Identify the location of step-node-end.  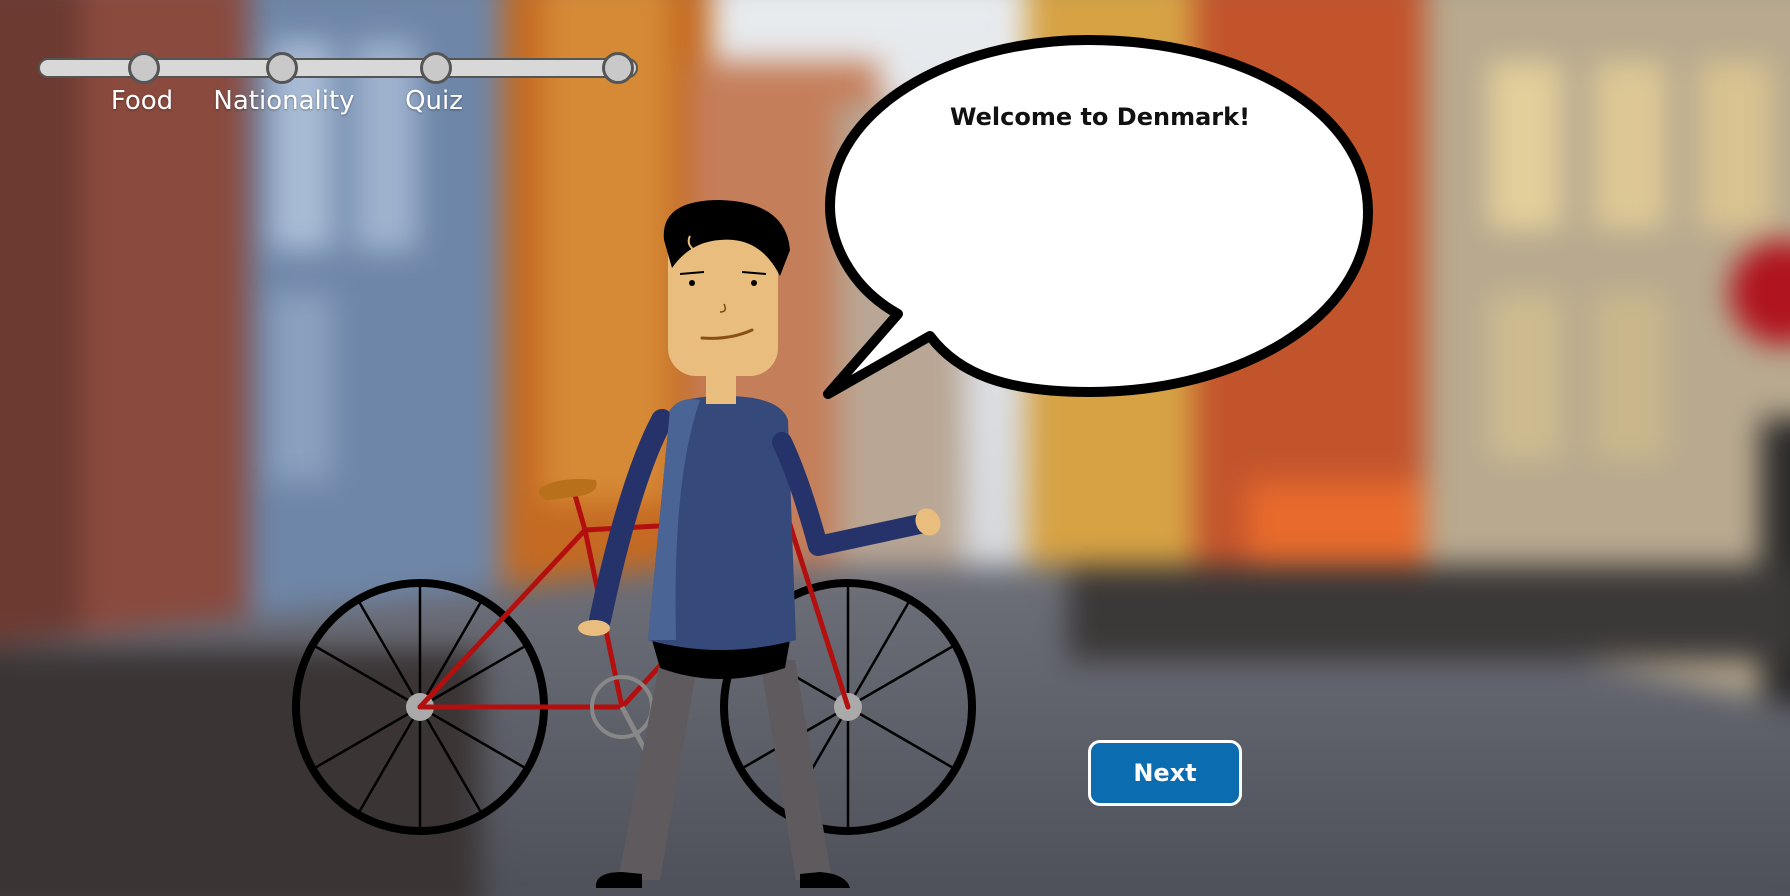
(618, 68).